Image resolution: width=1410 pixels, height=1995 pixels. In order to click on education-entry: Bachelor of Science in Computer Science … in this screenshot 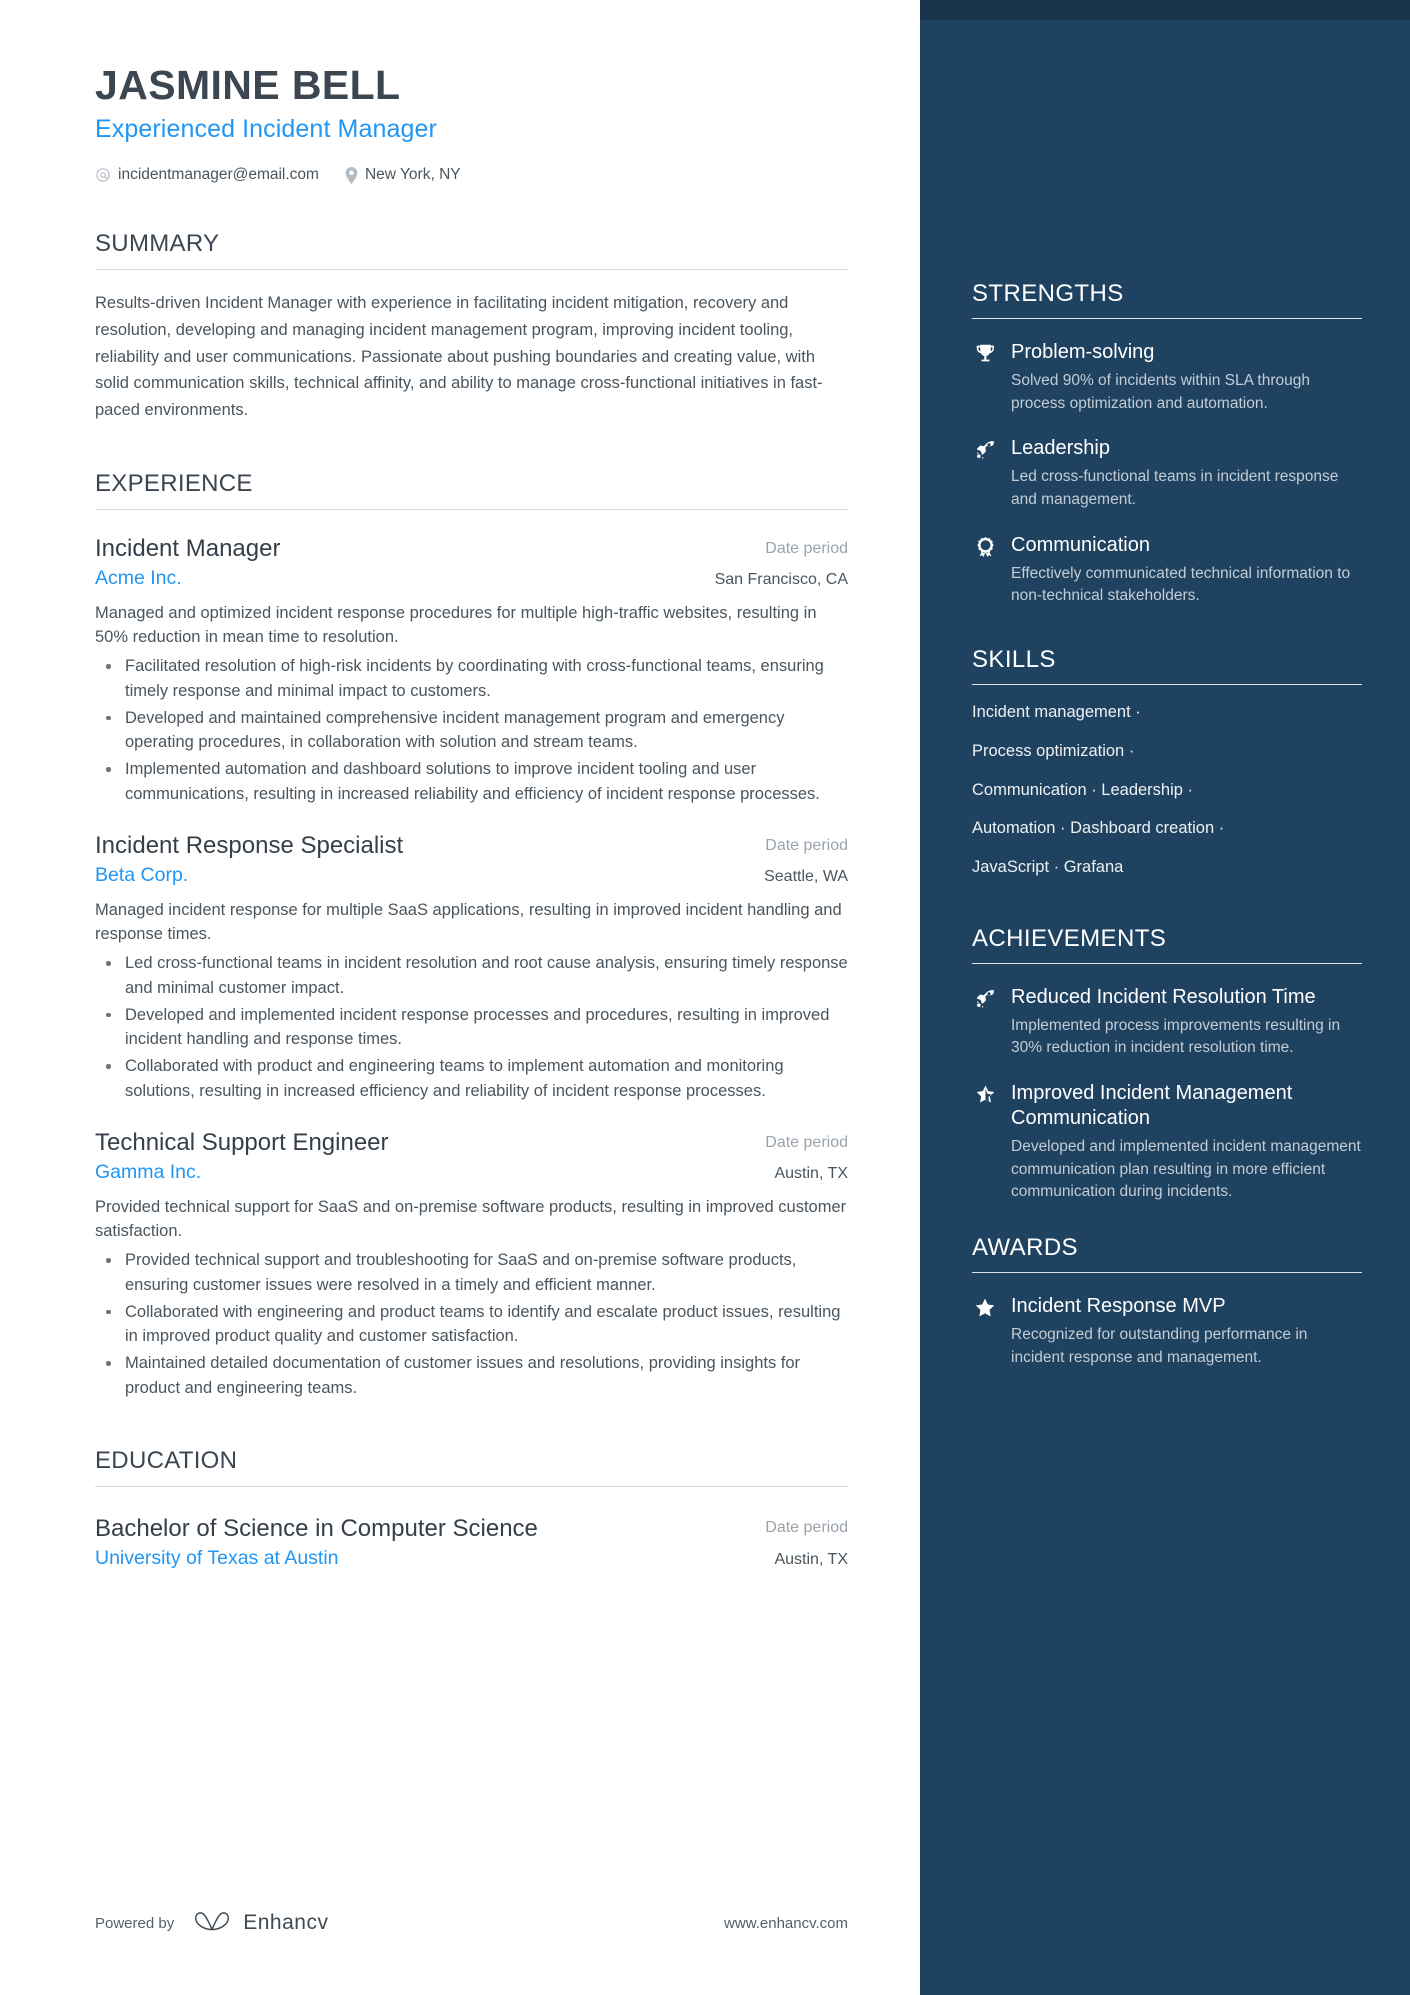, I will do `click(471, 1541)`.